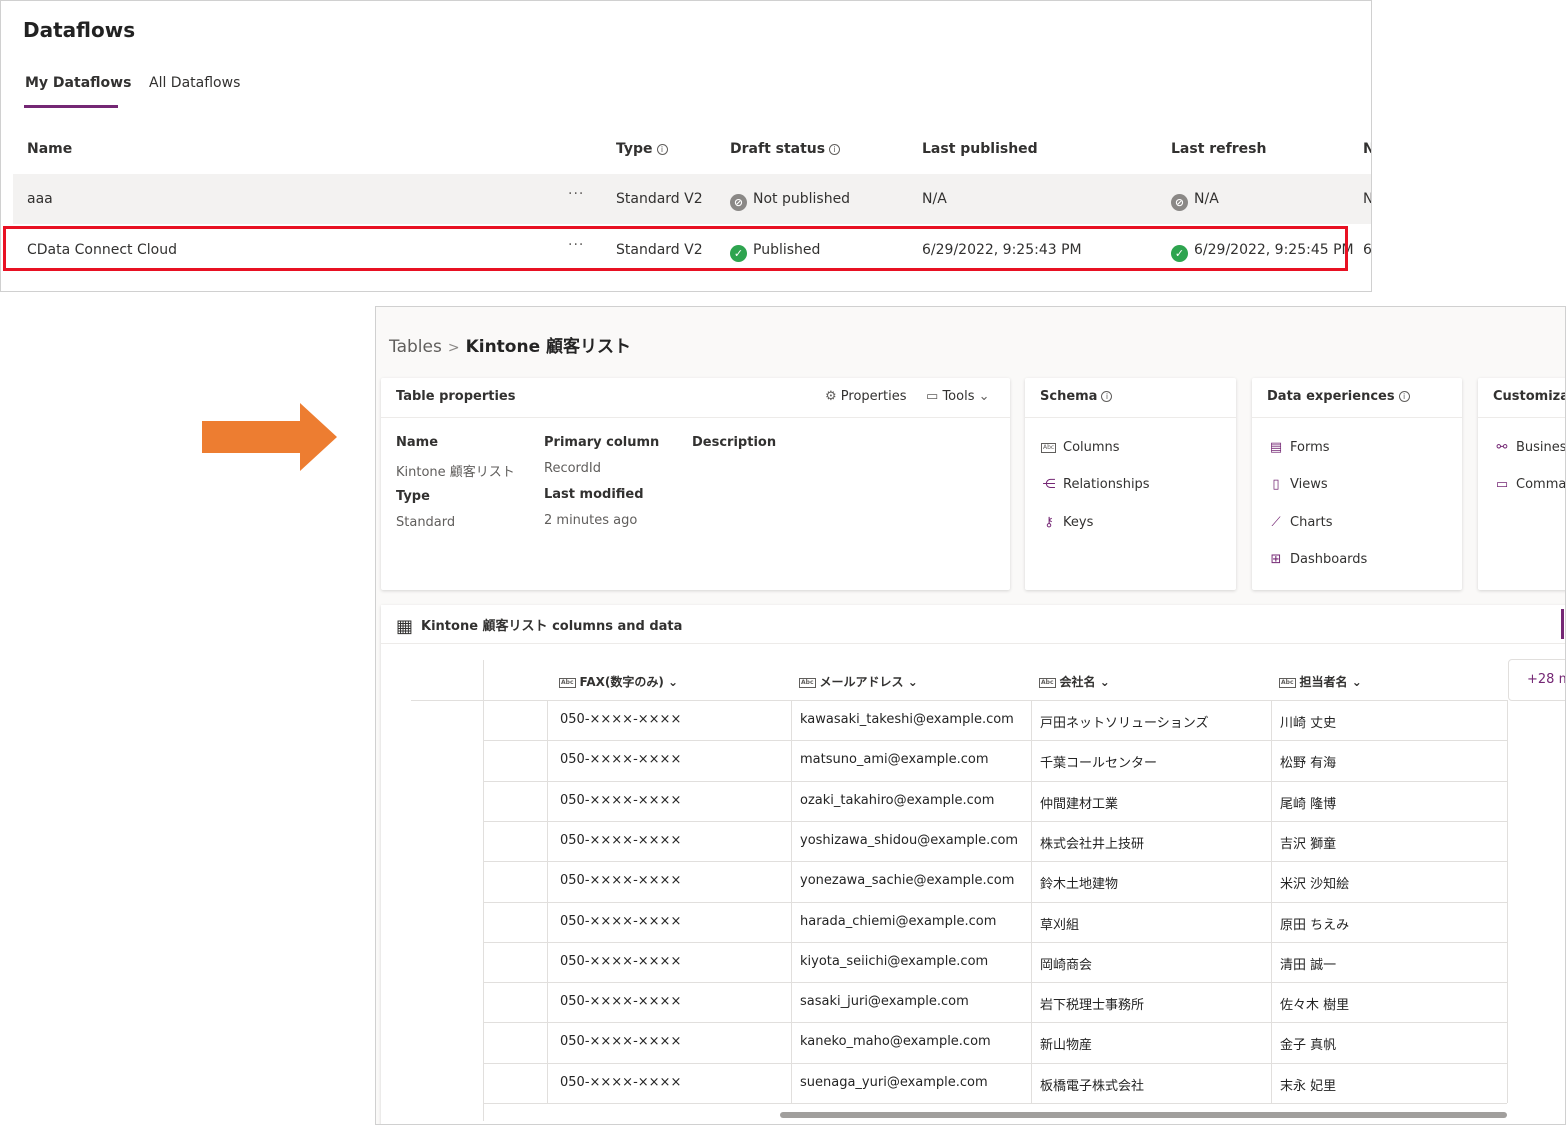 This screenshot has height=1125, width=1566. I want to click on column-header-label: 担当者名, so click(1323, 682).